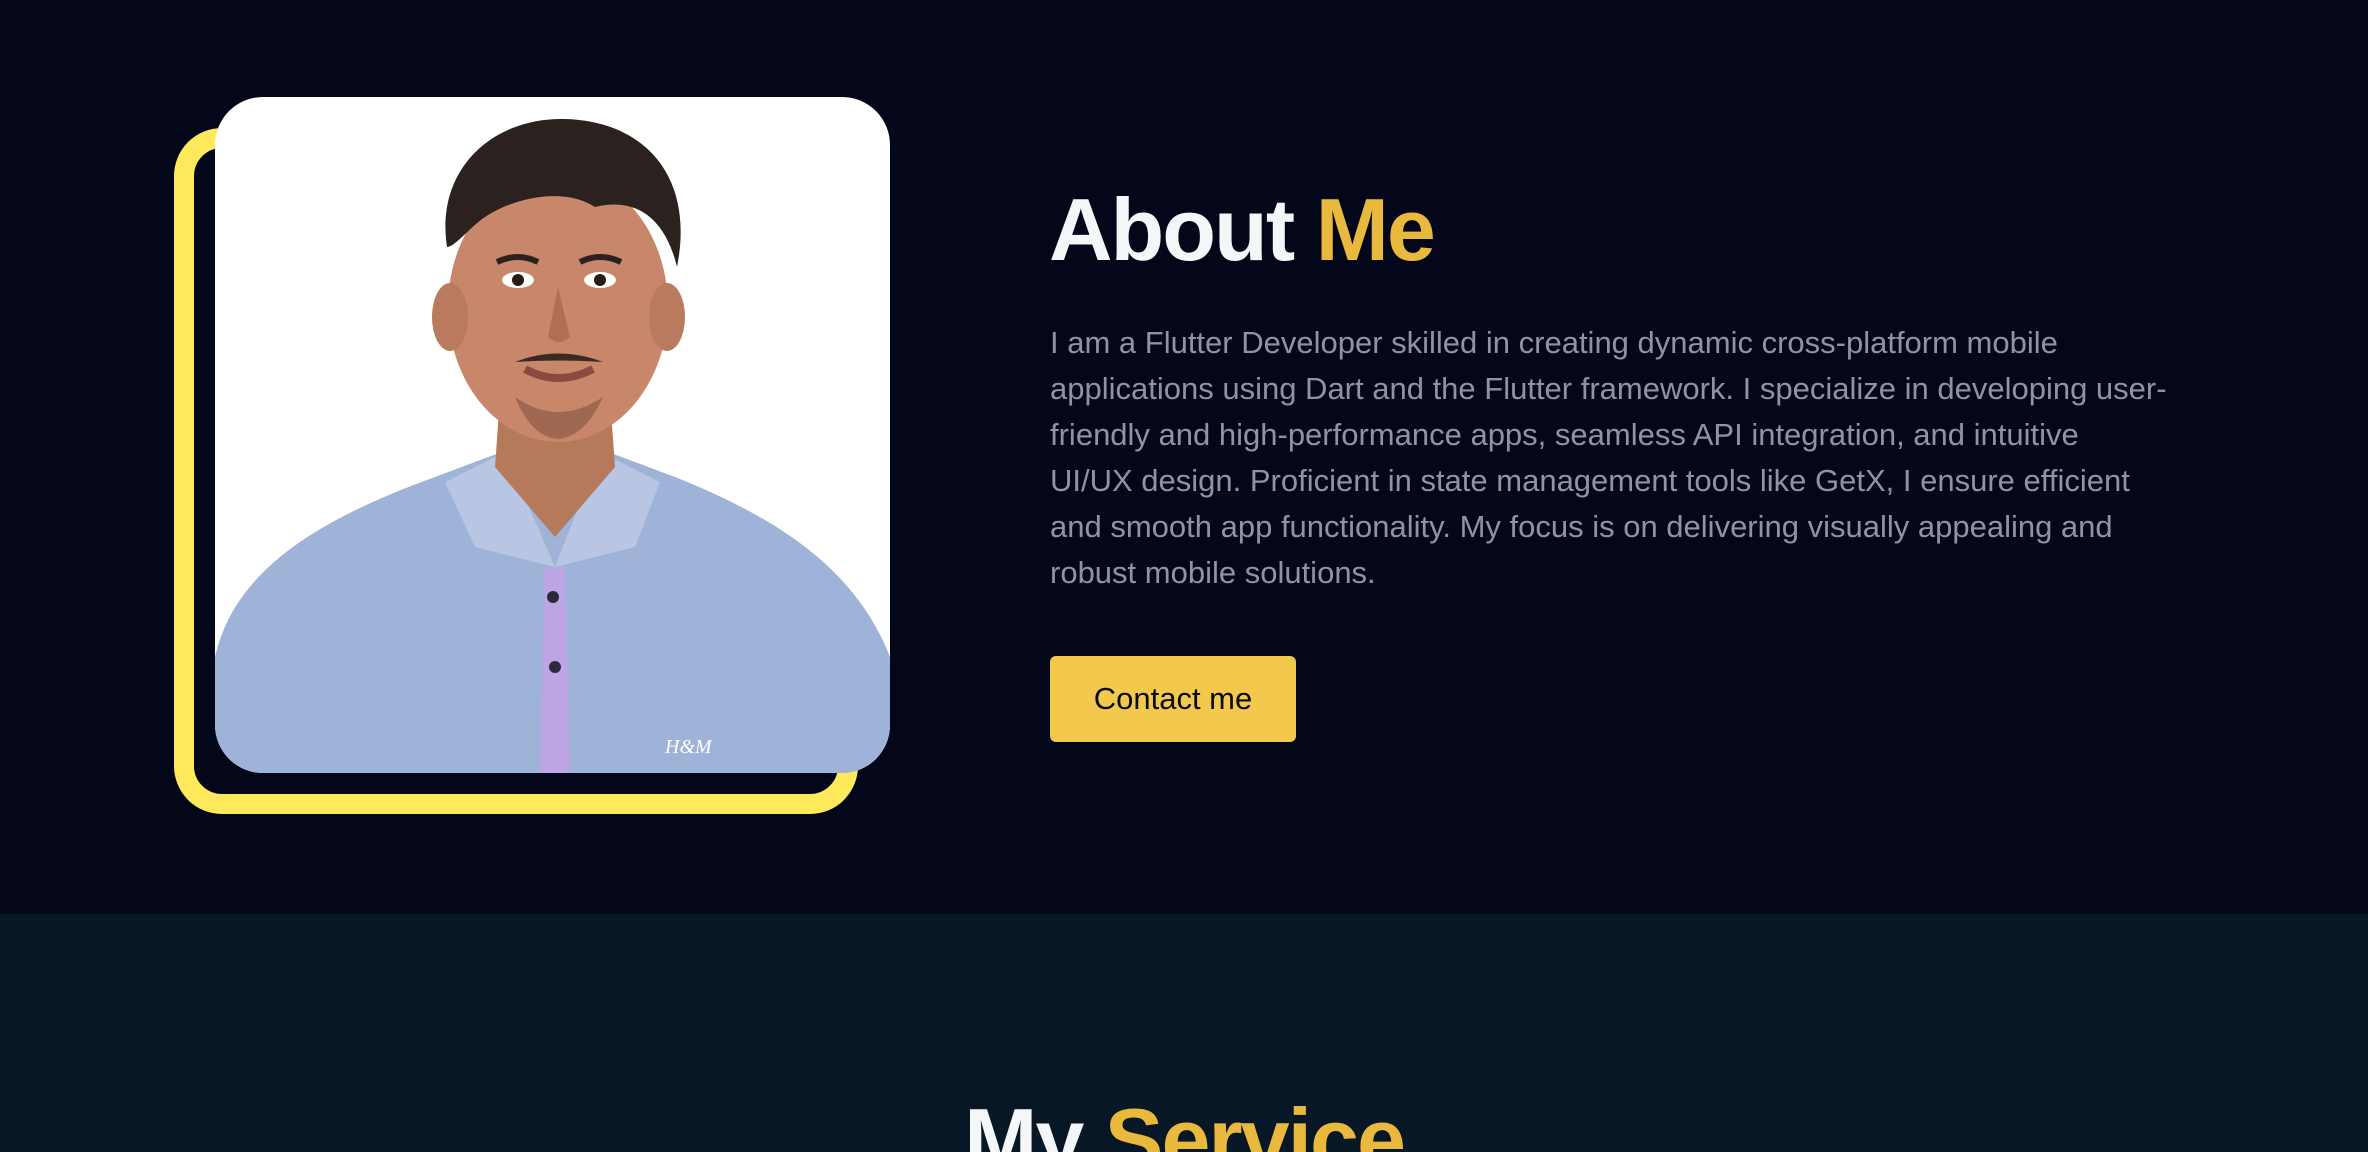  I want to click on about-title-part2: Me, so click(1375, 229).